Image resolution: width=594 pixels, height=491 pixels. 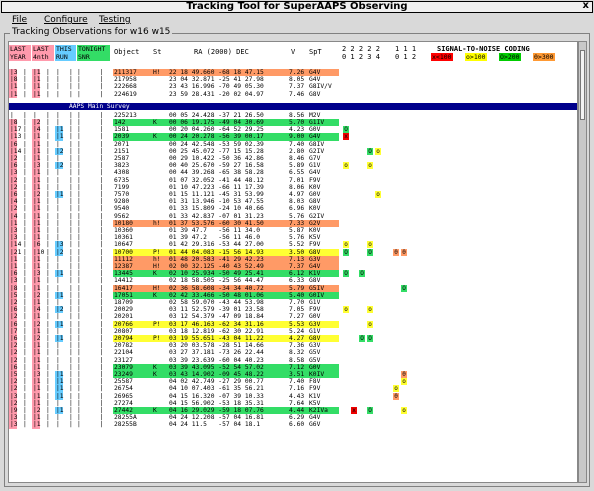 What do you see at coordinates (19, 20) in the screenshot?
I see `menu-file: File` at bounding box center [19, 20].